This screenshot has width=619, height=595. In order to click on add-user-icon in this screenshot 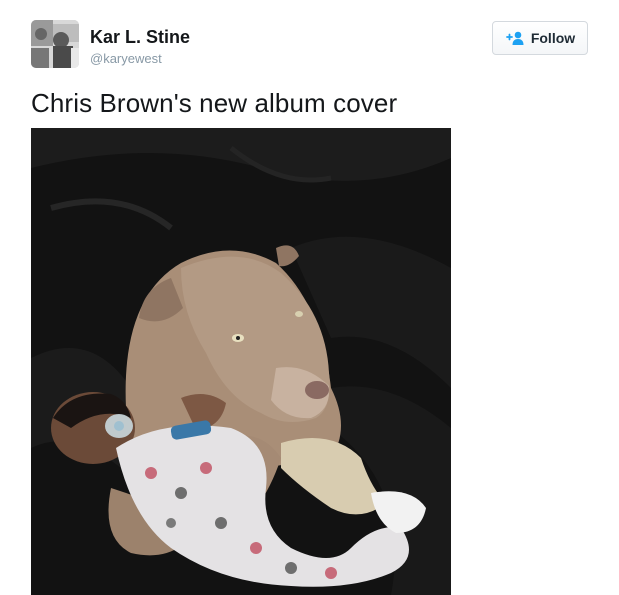, I will do `click(514, 38)`.